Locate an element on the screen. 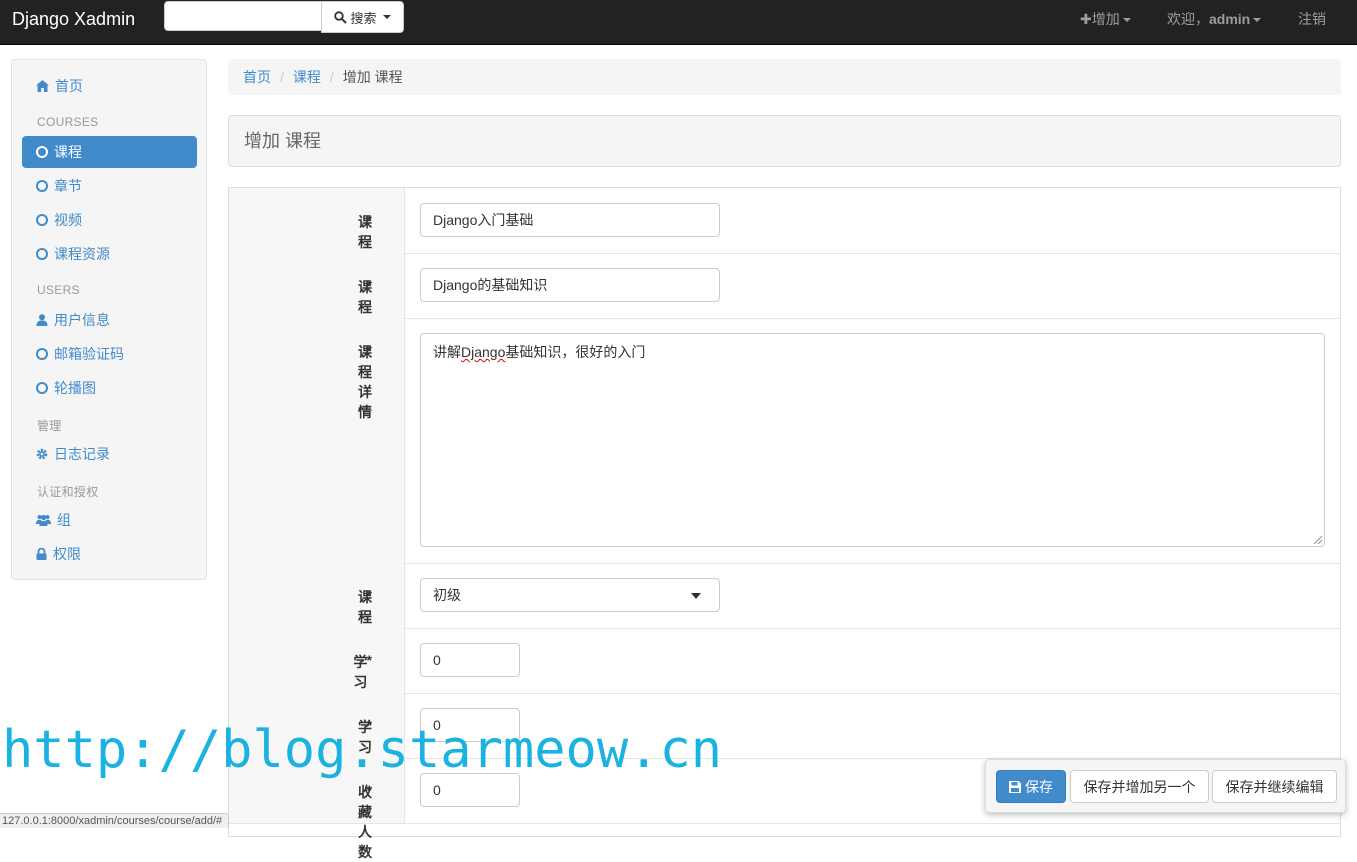  sidebar-item-label: 权限 is located at coordinates (67, 554).